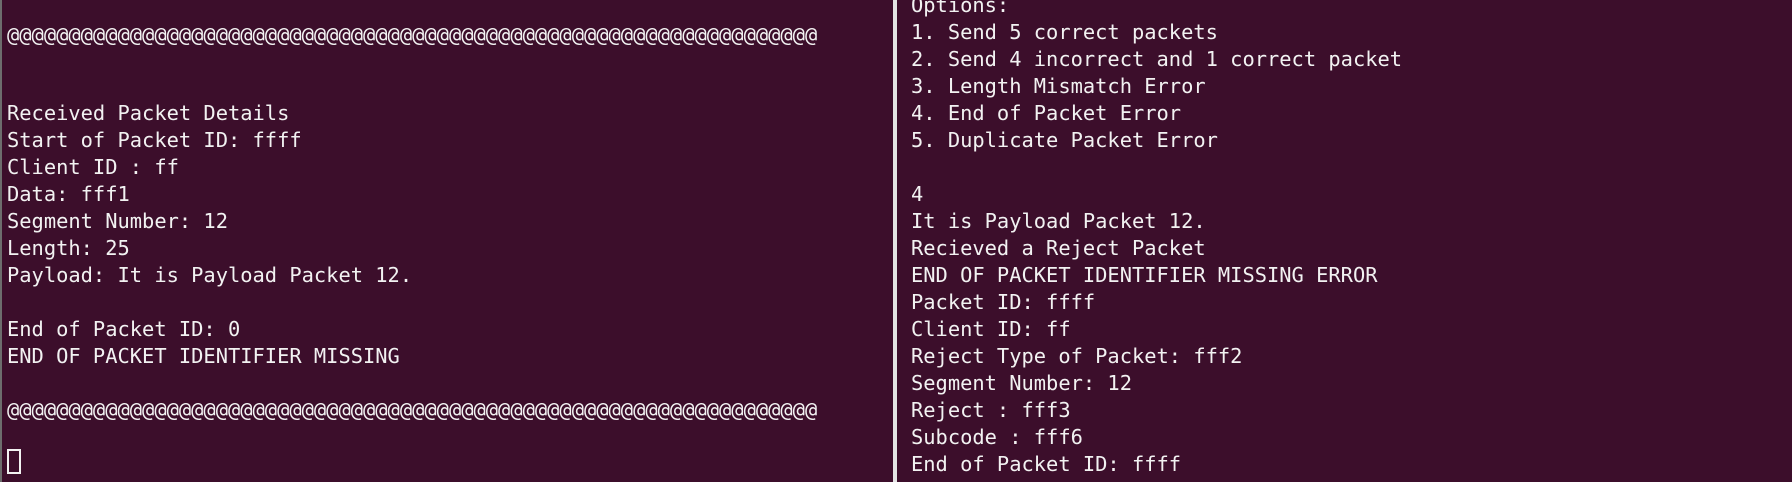 This screenshot has height=486, width=1792. I want to click on option-item: 2. Send 4 incorrect and 1 correct packet, so click(1157, 59).